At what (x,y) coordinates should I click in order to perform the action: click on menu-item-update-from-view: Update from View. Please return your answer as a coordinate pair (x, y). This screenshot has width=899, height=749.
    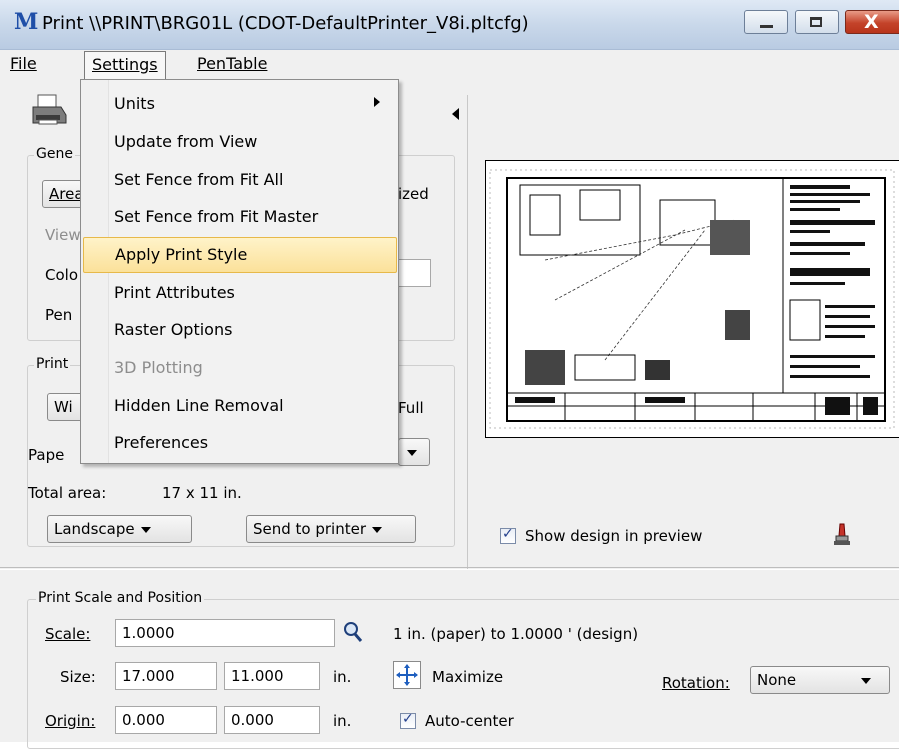
    Looking at the image, I should click on (240, 142).